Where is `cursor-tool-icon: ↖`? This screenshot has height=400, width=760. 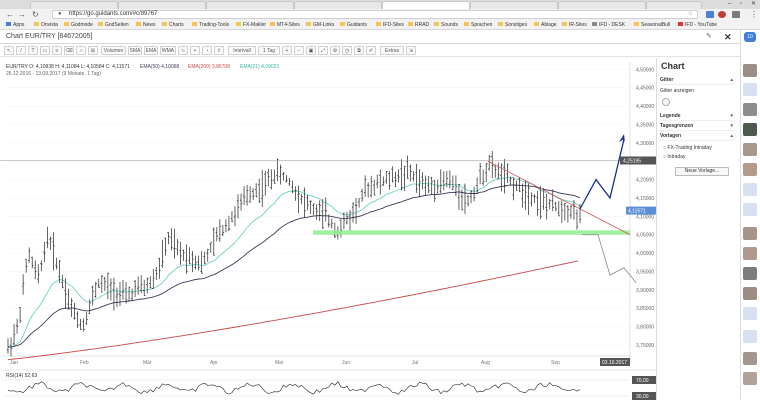 cursor-tool-icon: ↖ is located at coordinates (9, 50).